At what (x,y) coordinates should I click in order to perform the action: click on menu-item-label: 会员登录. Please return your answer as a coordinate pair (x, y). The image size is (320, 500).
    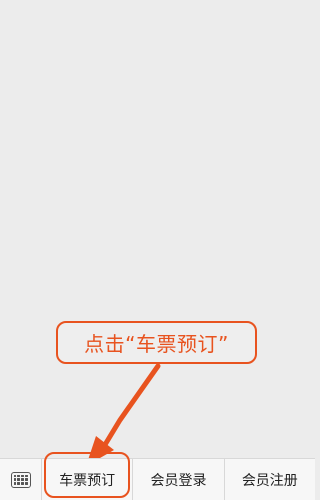
    Looking at the image, I should click on (178, 480).